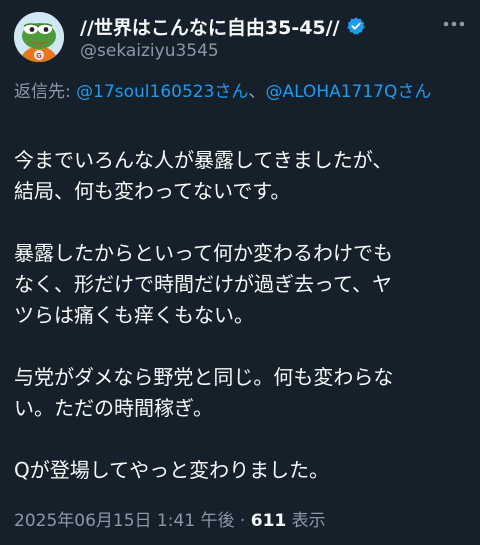 This screenshot has height=545, width=480. I want to click on views-count: 611, so click(268, 521).